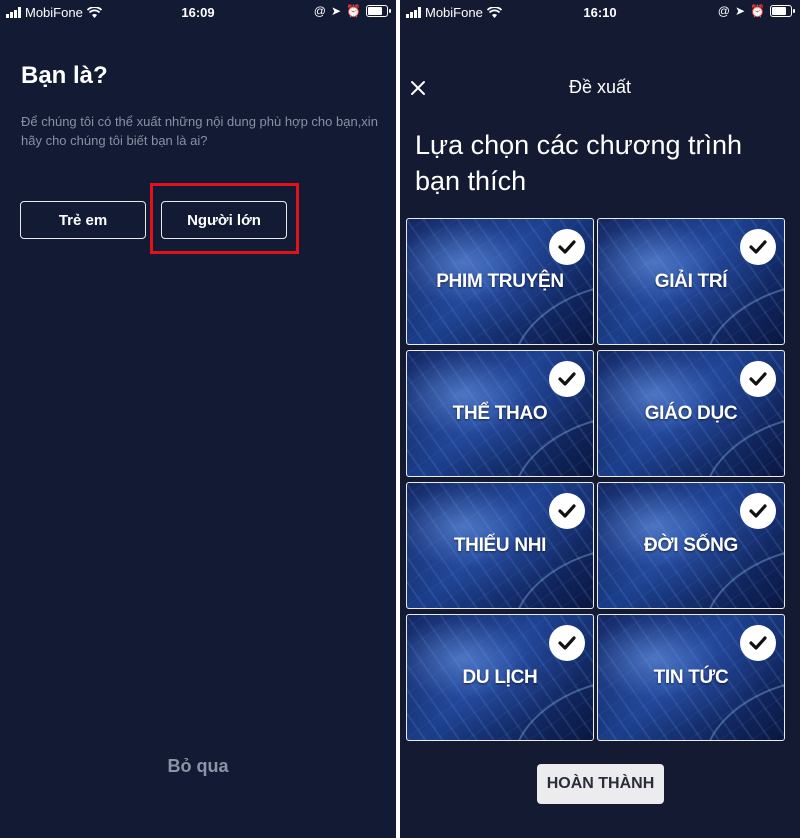 Image resolution: width=800 pixels, height=838 pixels. I want to click on page-heading: Lựa chọn các chương trình bạn thích, so click(579, 163).